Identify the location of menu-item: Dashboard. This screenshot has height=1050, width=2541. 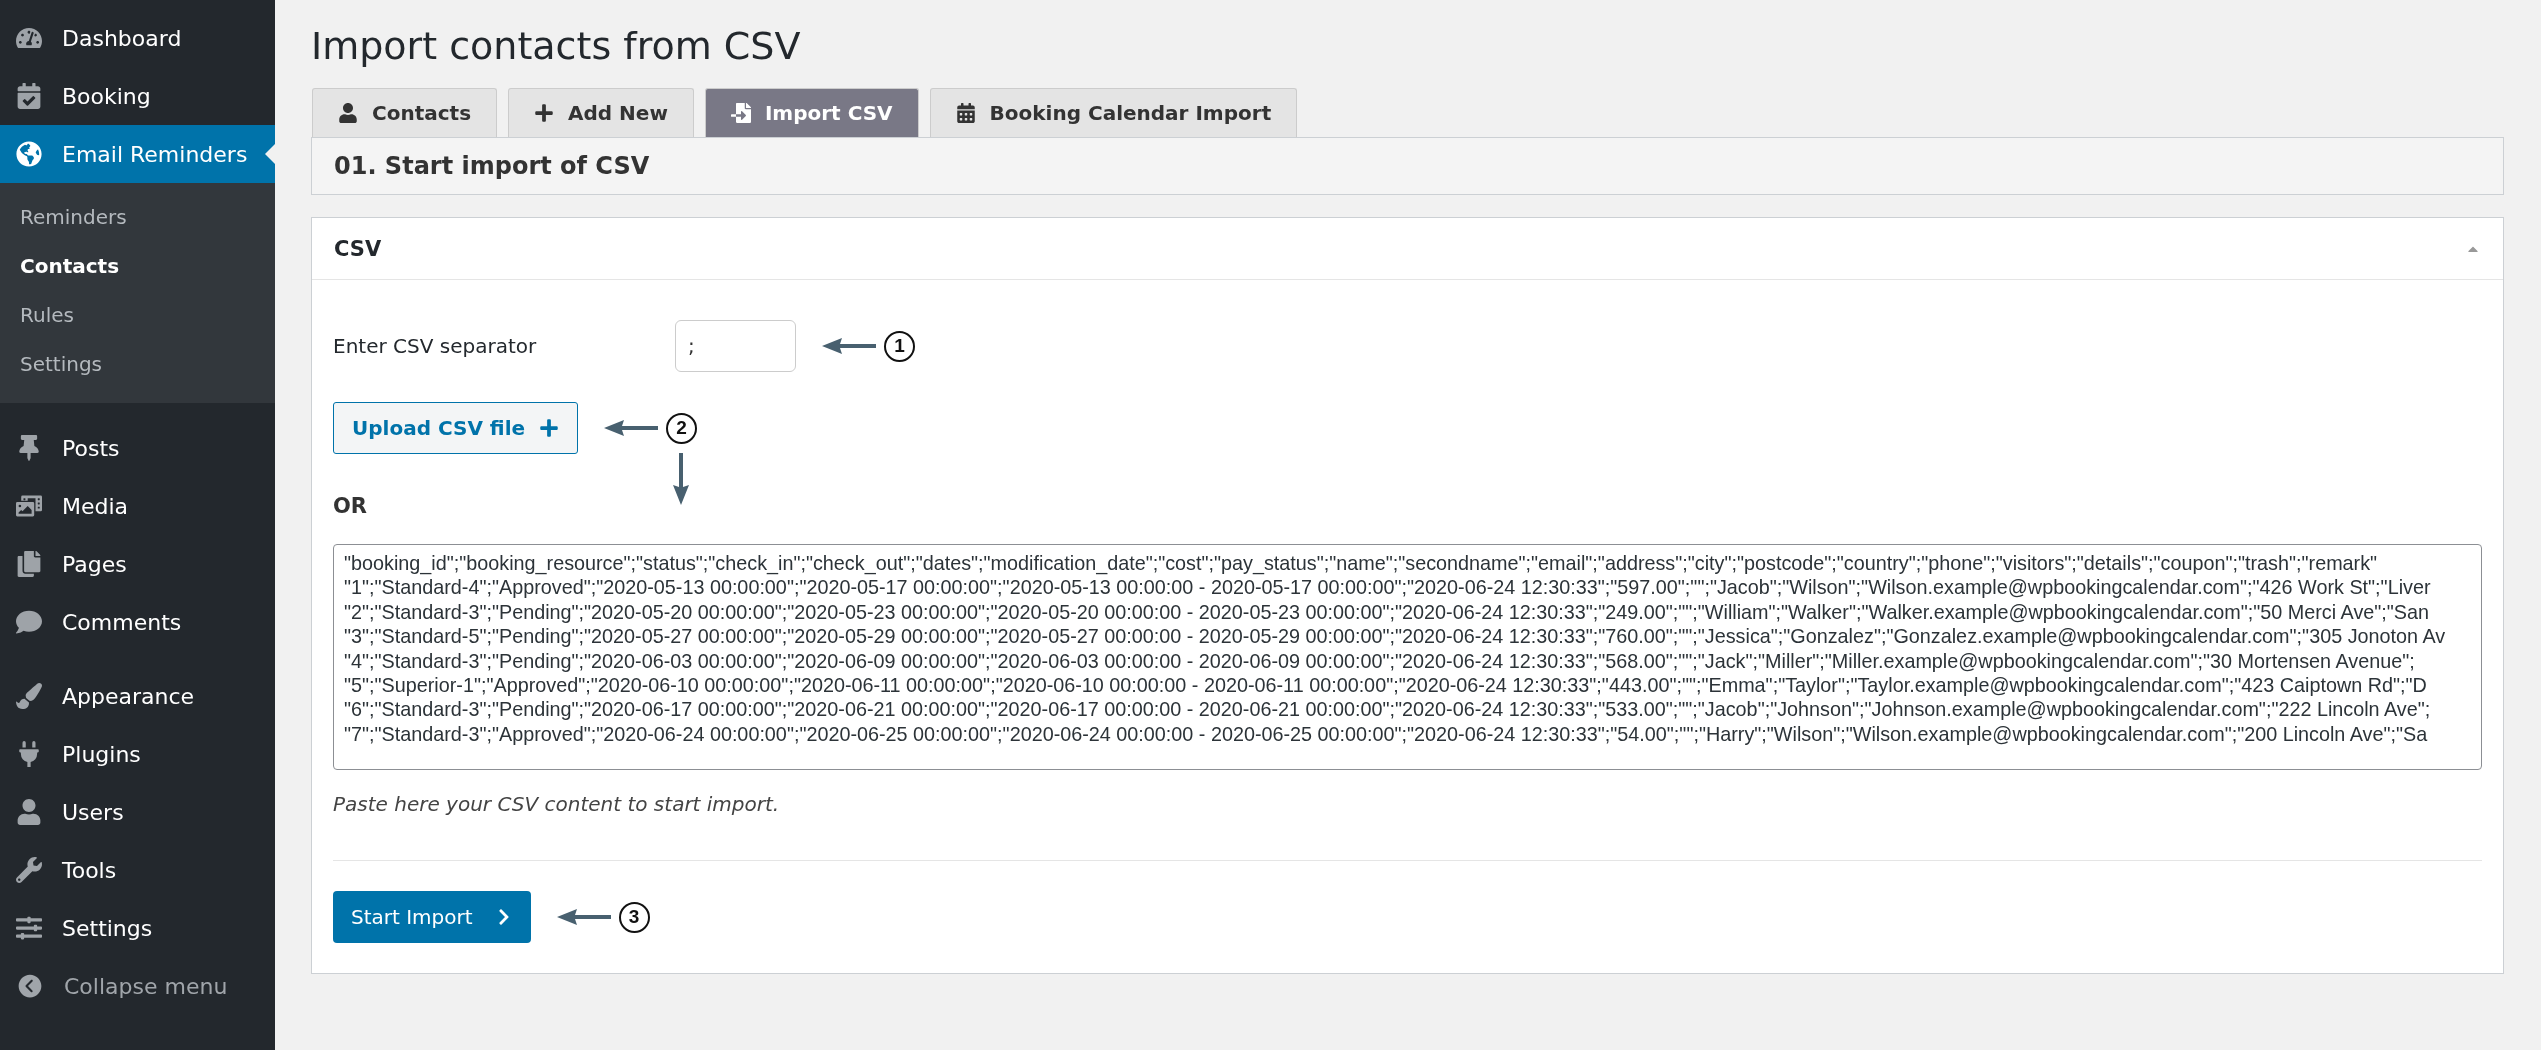
(137, 38).